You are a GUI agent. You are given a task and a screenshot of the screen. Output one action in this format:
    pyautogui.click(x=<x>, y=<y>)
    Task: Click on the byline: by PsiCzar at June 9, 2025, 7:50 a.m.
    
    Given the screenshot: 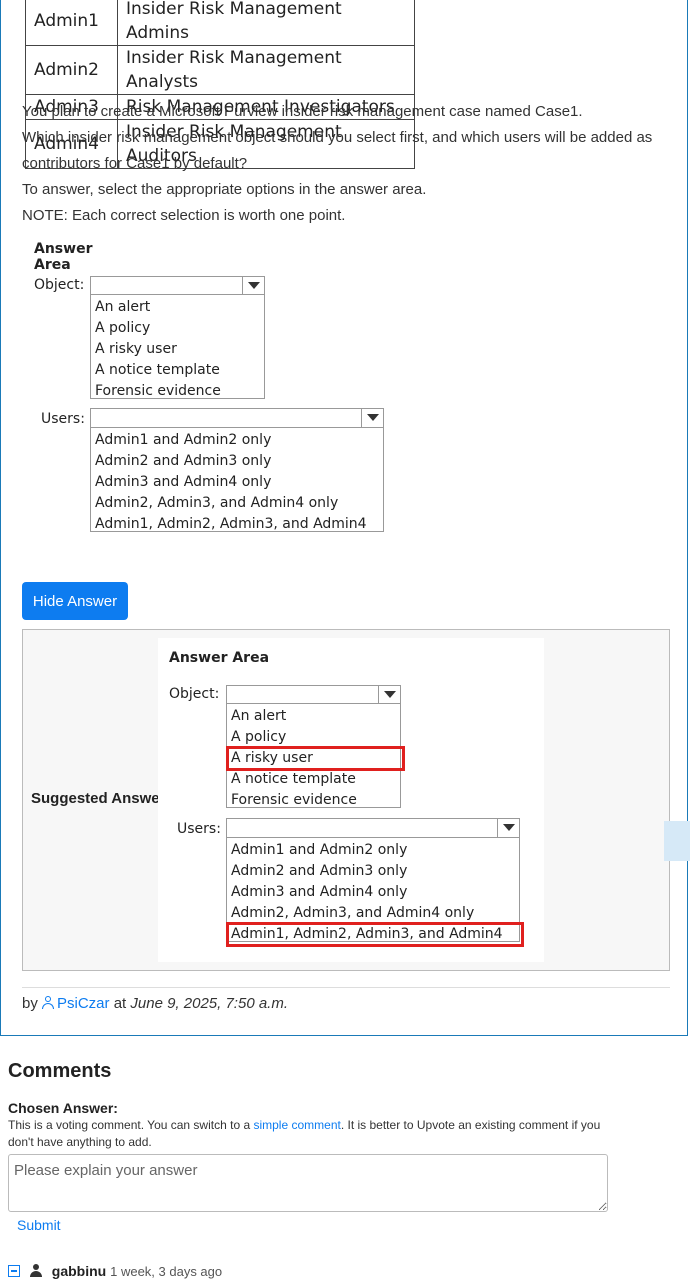 What is the action you would take?
    pyautogui.click(x=155, y=1003)
    